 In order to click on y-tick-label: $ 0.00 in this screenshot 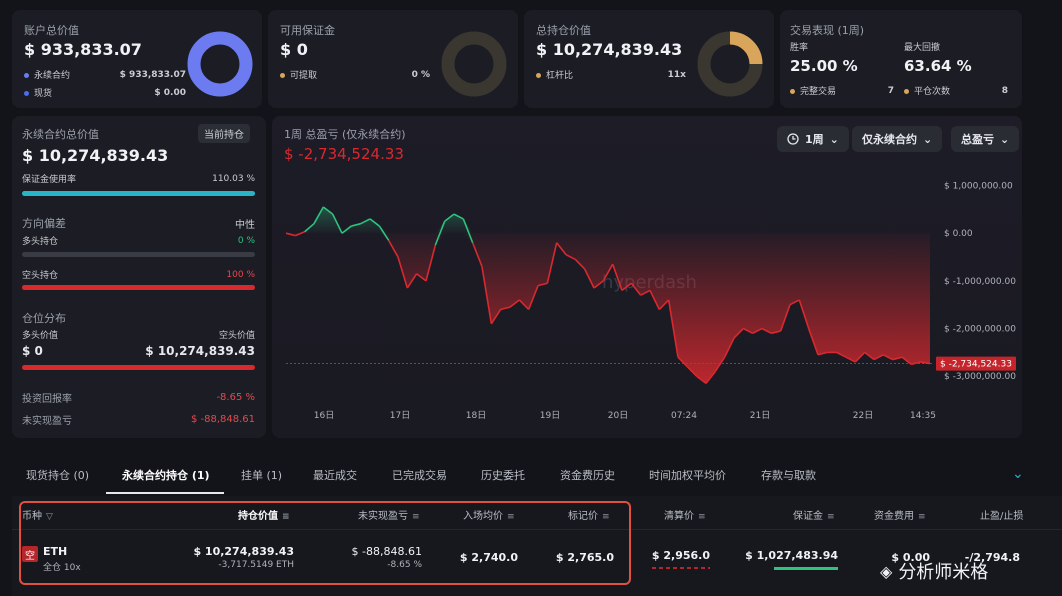, I will do `click(958, 234)`.